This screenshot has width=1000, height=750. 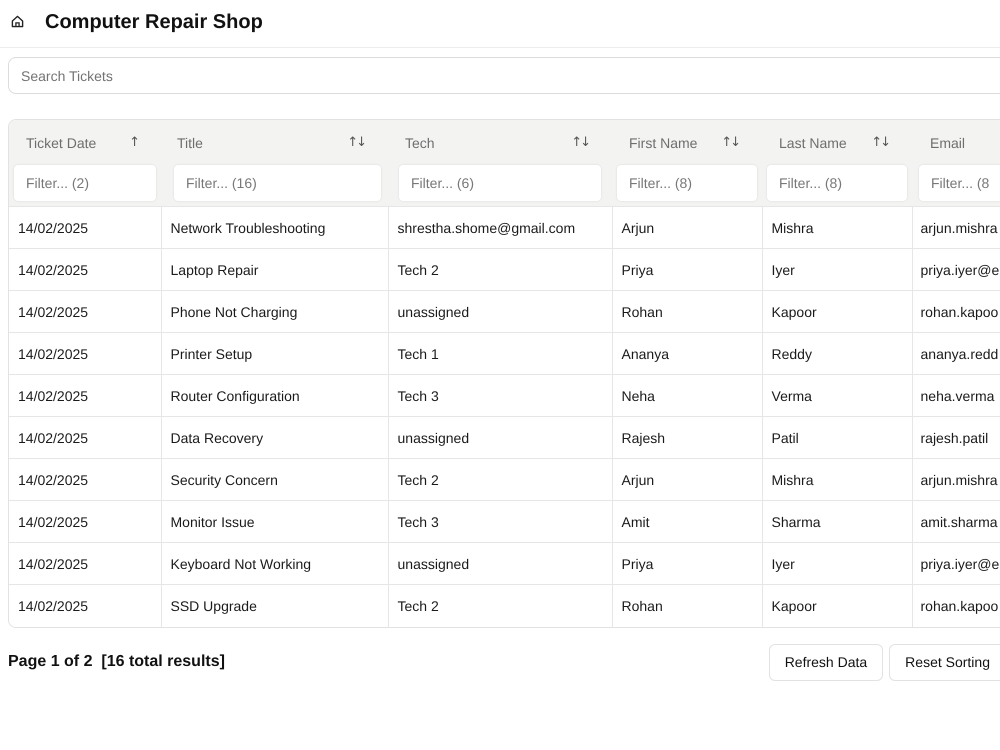 I want to click on home-icon, so click(x=17, y=21).